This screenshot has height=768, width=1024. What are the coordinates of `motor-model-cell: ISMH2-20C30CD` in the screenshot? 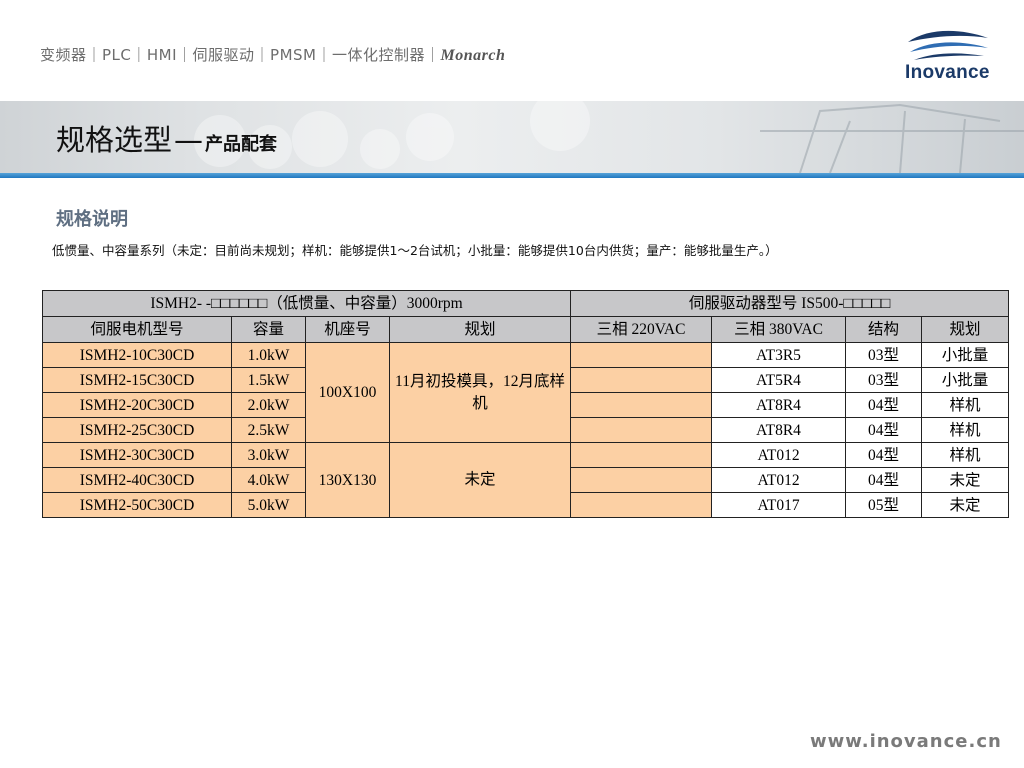 It's located at (137, 405).